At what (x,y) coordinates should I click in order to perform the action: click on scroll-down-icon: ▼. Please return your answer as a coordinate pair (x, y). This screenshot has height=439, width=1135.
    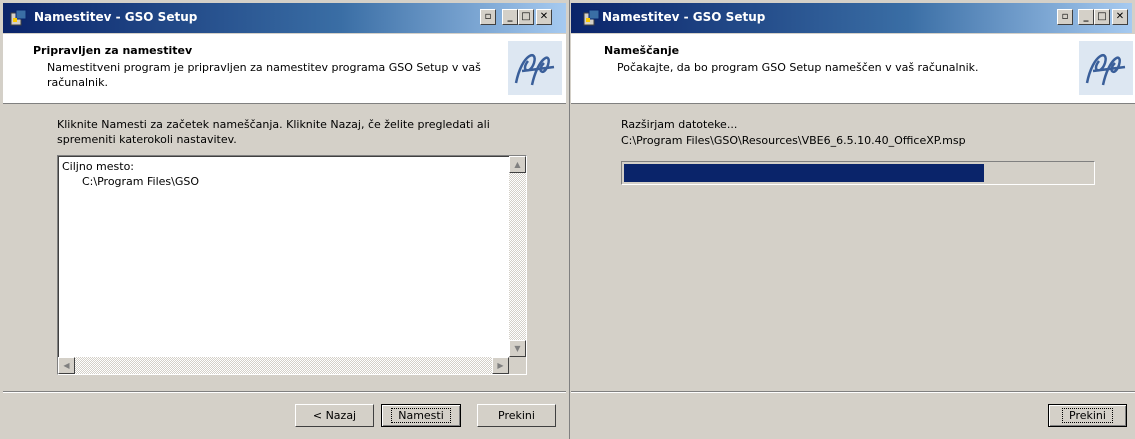
    Looking at the image, I should click on (517, 348).